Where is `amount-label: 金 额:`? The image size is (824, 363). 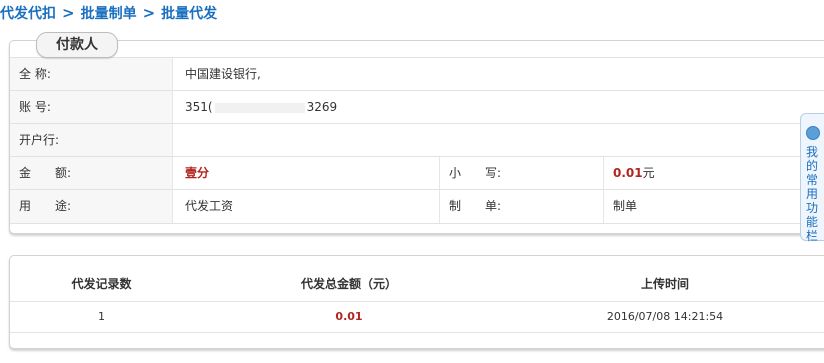
amount-label: 金 额: is located at coordinates (91, 173).